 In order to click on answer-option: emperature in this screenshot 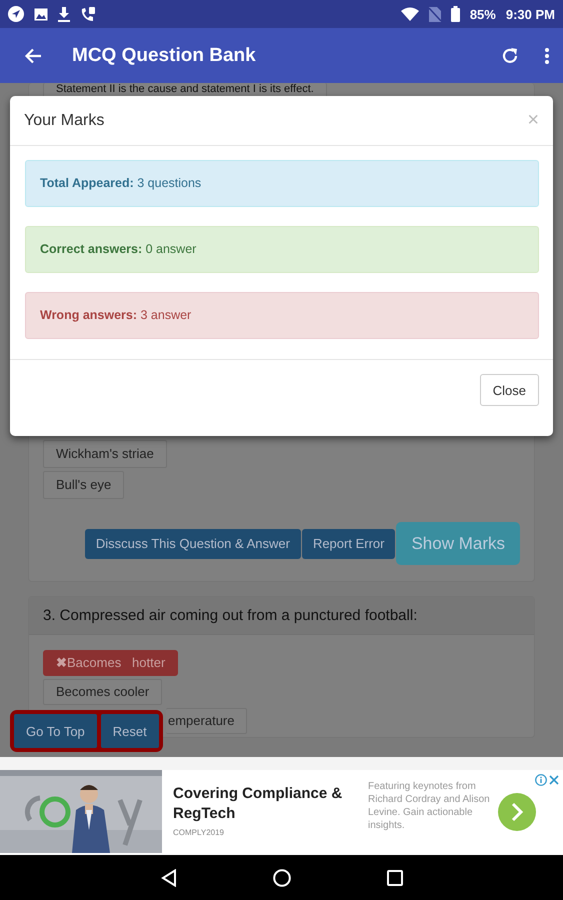, I will do `click(207, 721)`.